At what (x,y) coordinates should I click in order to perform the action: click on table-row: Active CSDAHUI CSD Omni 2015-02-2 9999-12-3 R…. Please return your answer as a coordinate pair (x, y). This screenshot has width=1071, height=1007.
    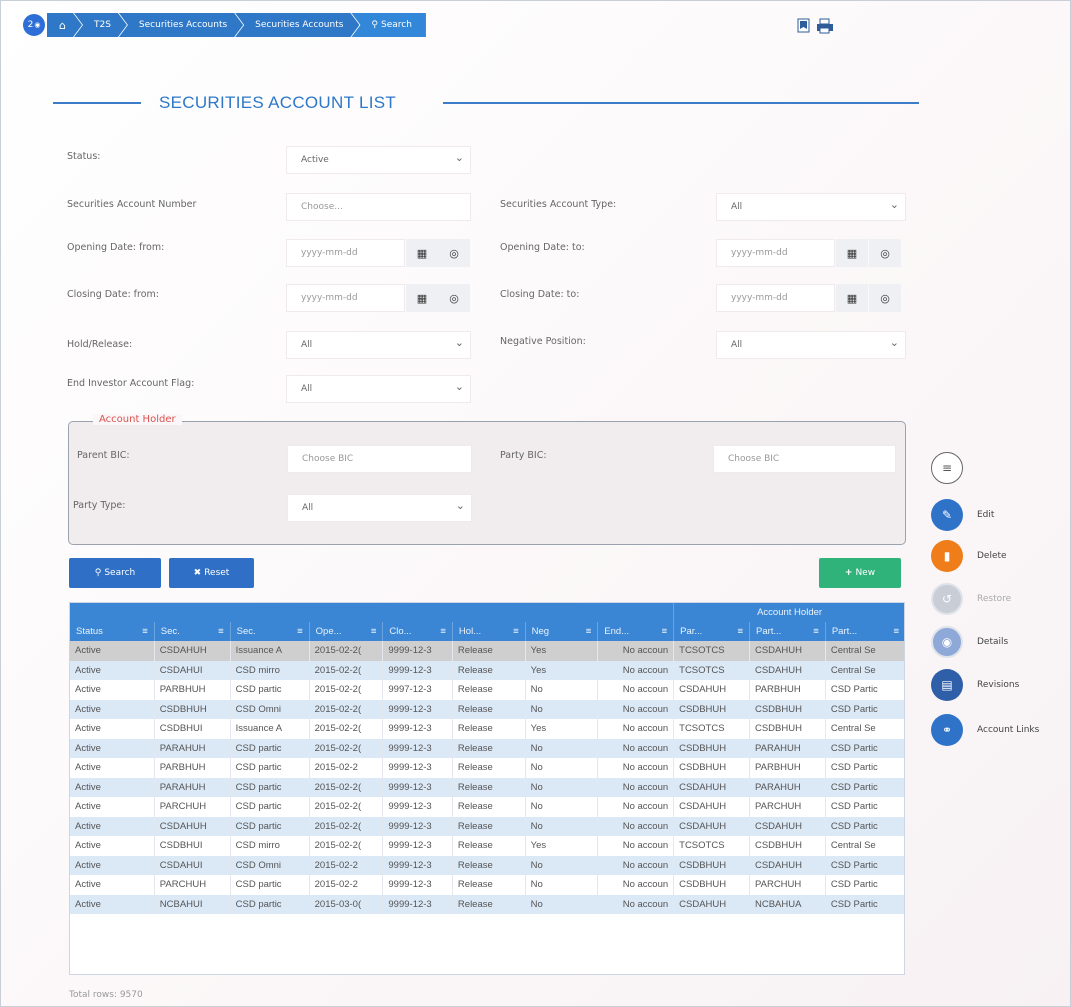
    Looking at the image, I should click on (487, 865).